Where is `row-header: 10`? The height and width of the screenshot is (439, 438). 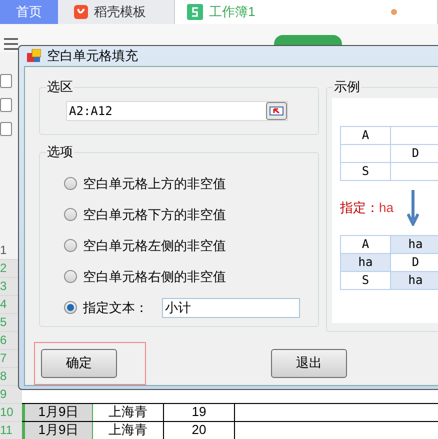
row-header: 10 is located at coordinates (11, 413).